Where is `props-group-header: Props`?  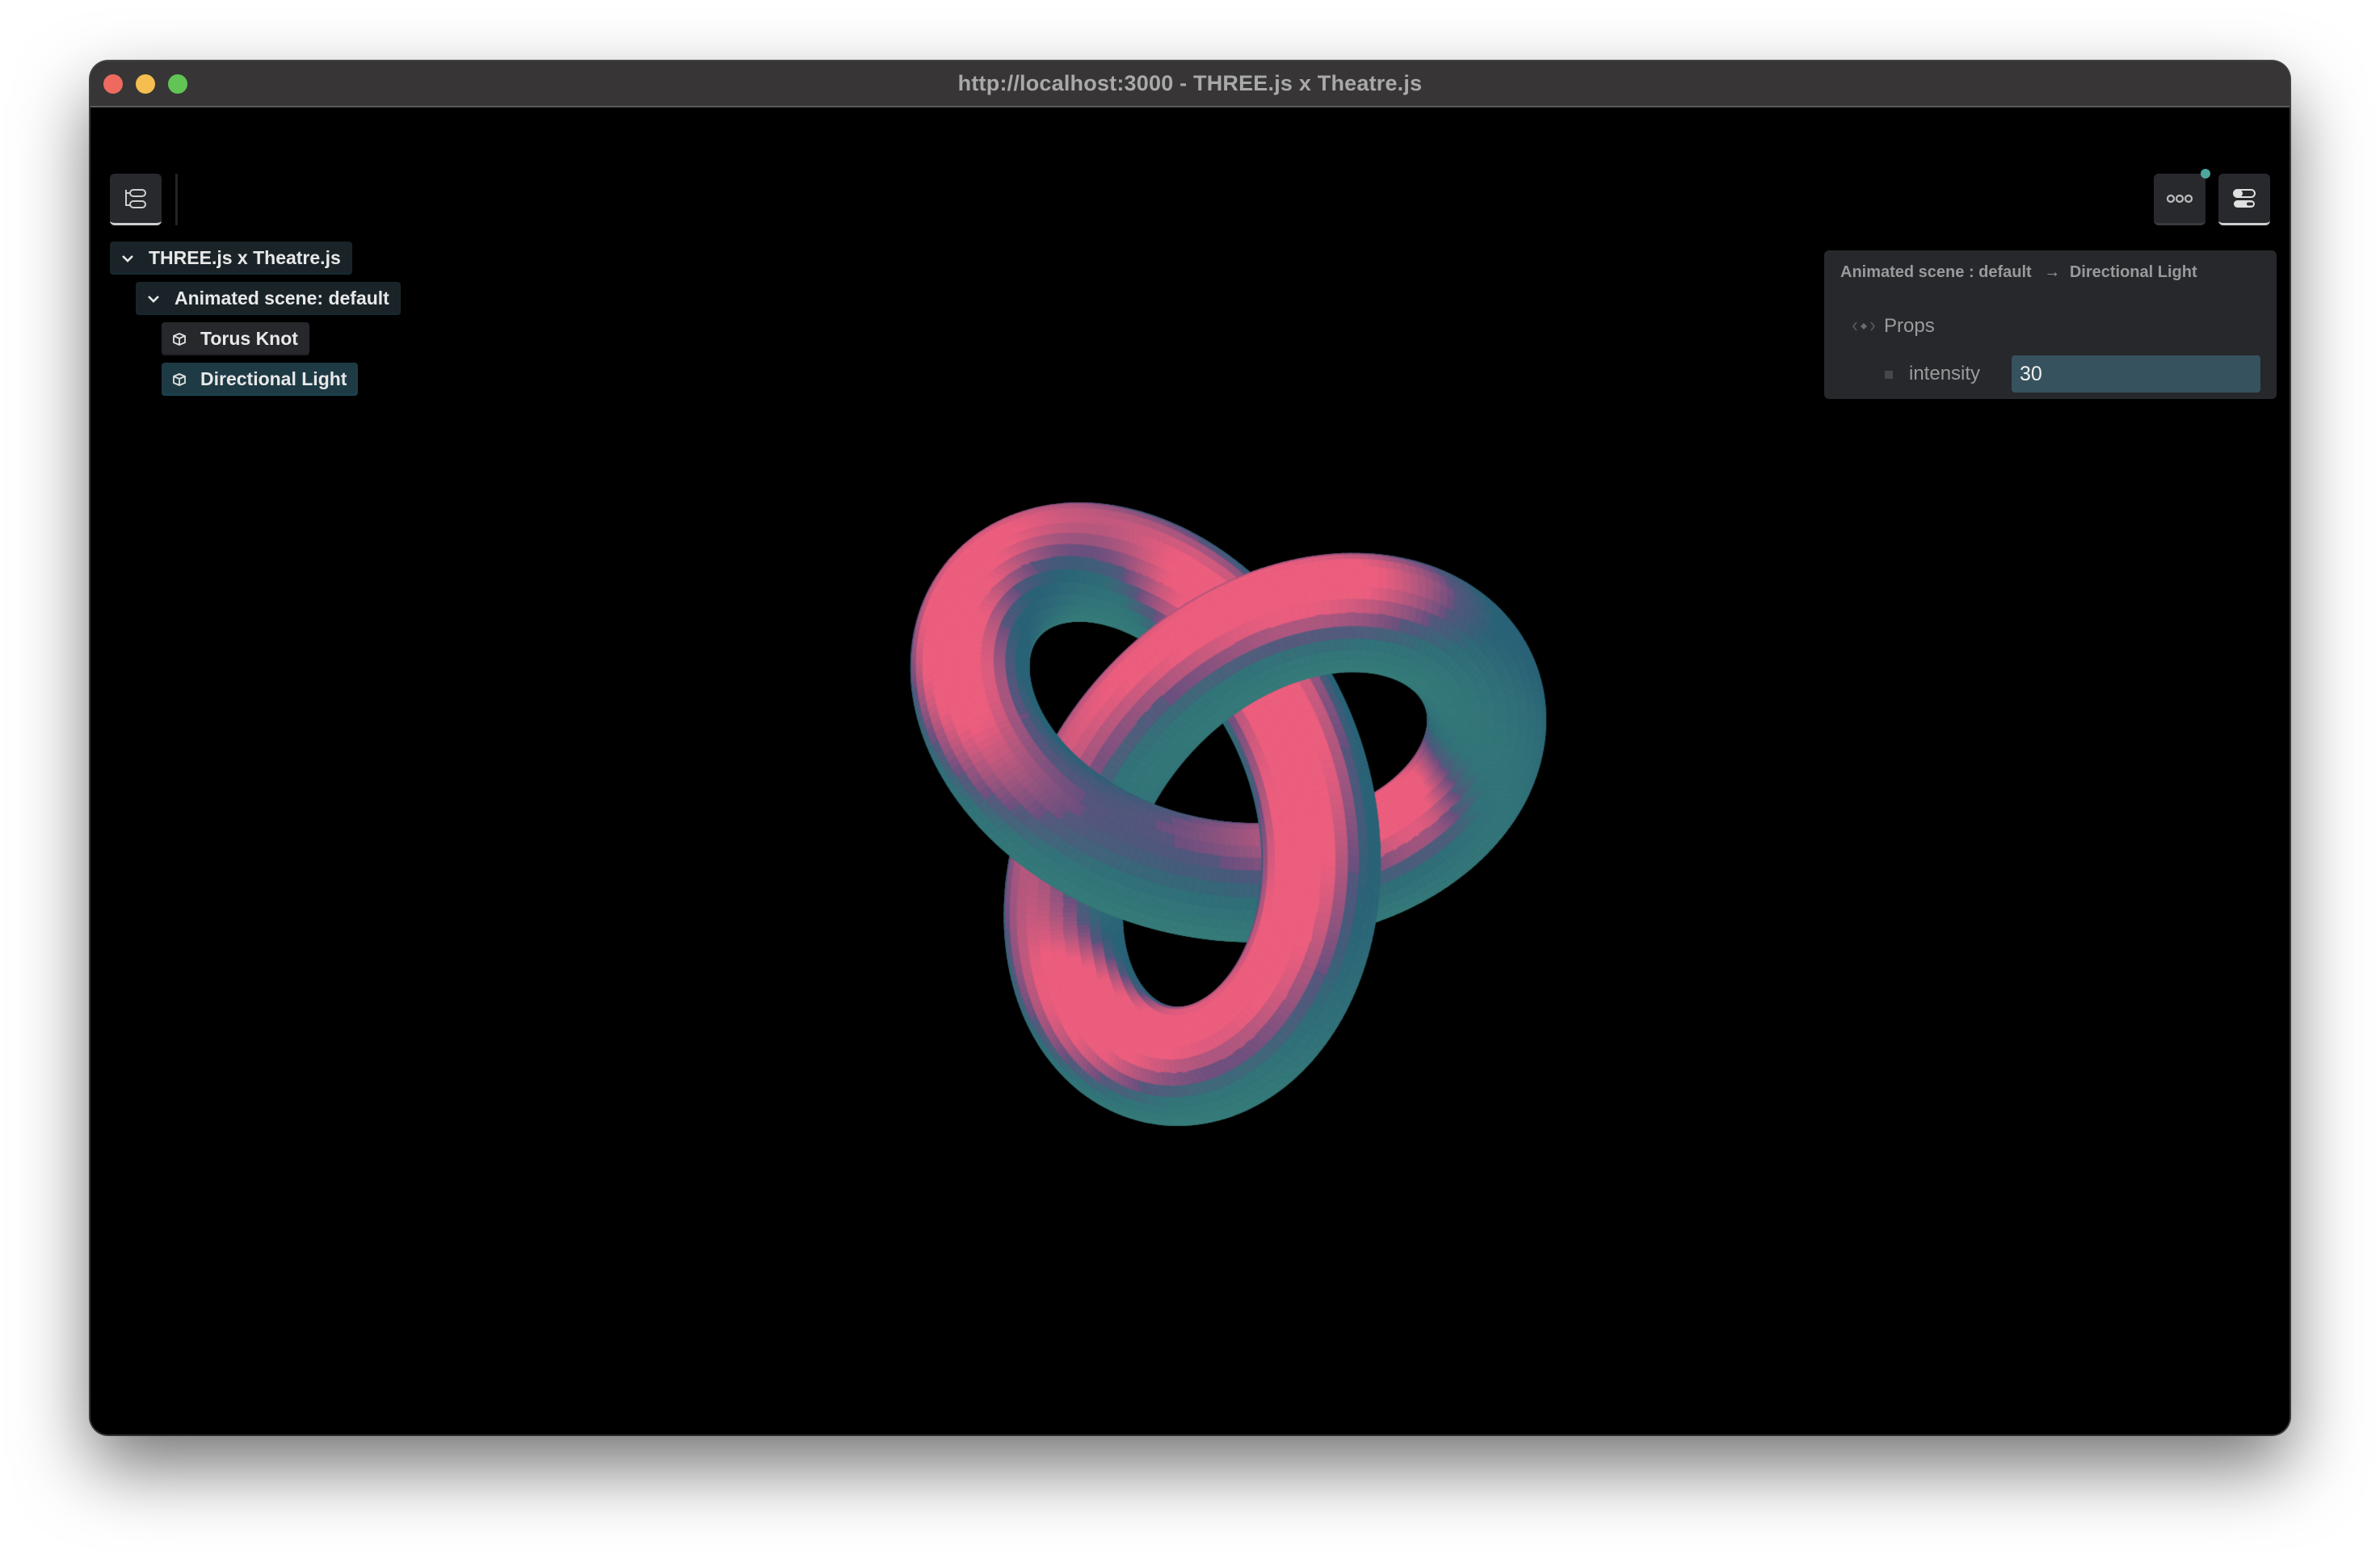 props-group-header: Props is located at coordinates (1893, 326).